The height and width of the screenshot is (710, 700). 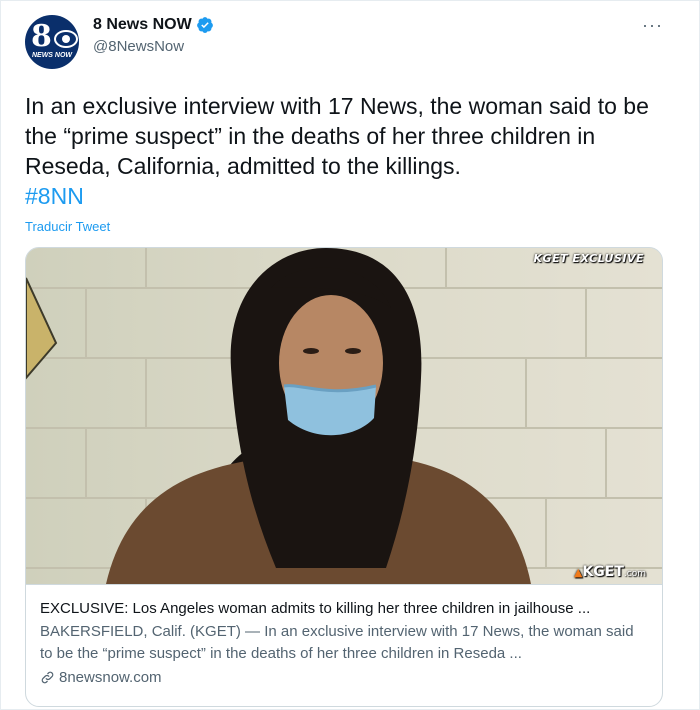 I want to click on kget-logo: ▲KGET.com, so click(x=610, y=572).